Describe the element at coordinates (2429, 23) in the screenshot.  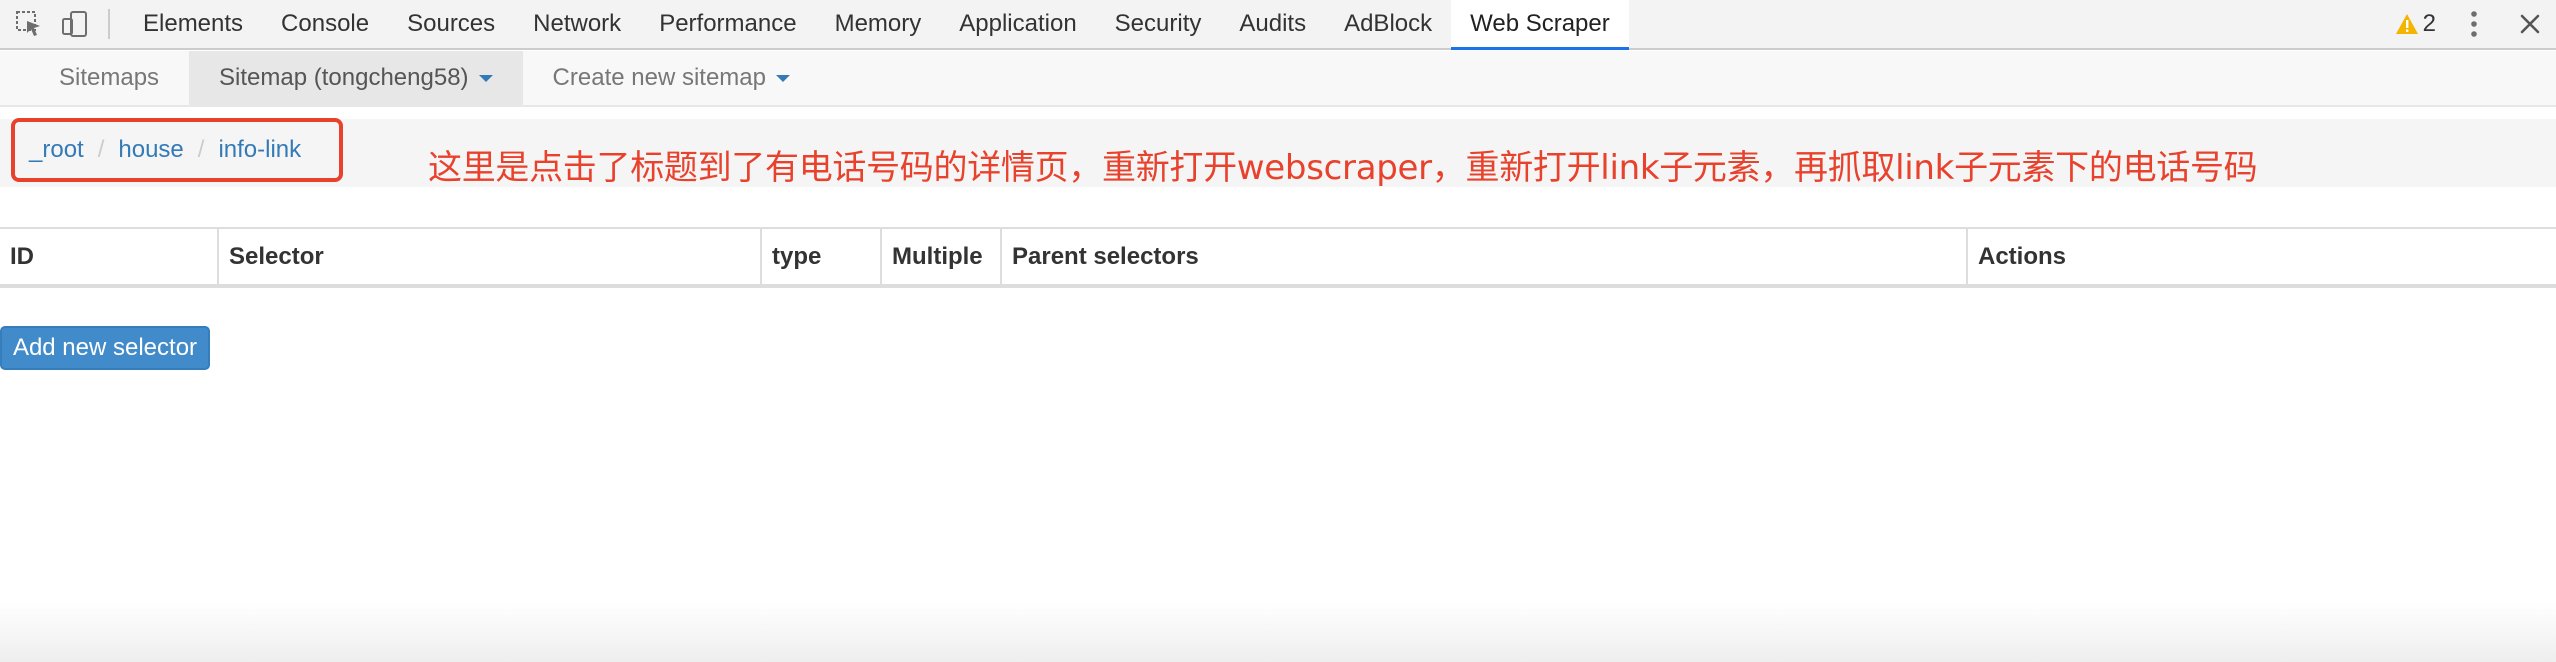
I see `warning-count: 2` at that location.